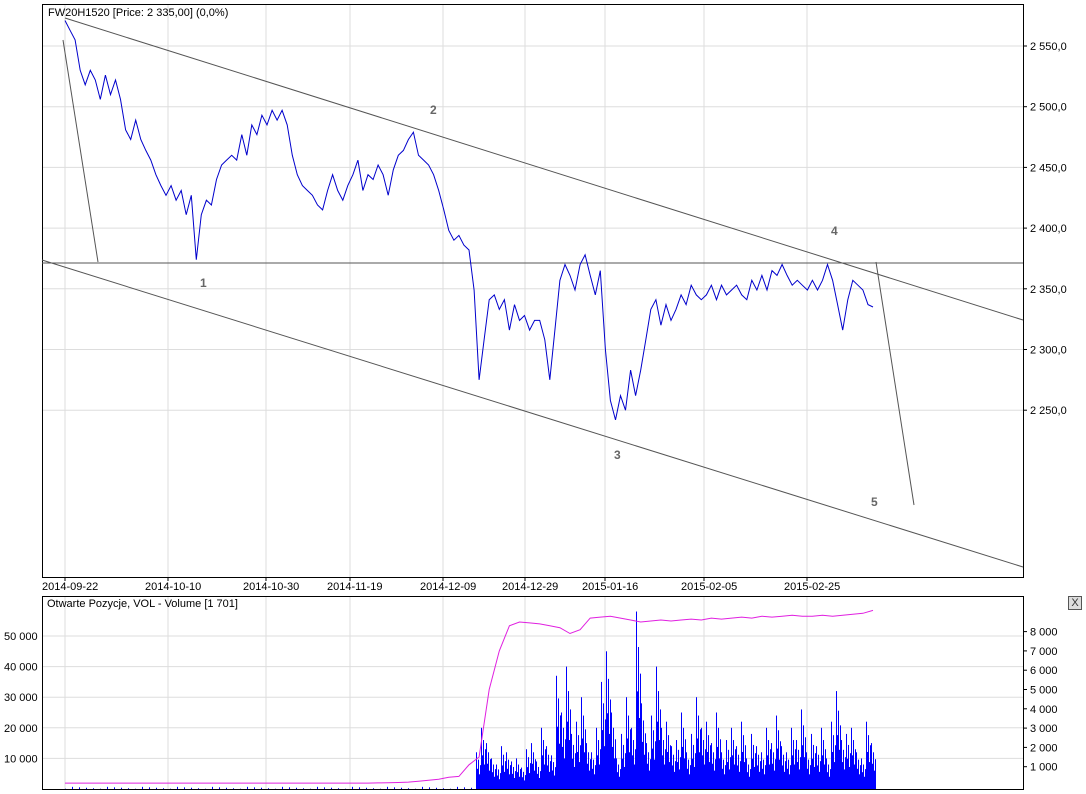 This screenshot has height=794, width=1086. I want to click on close-panel-button: X, so click(1075, 603).